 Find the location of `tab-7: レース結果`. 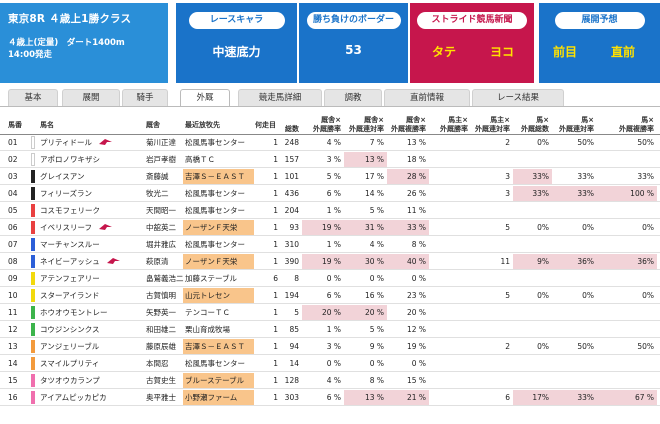

tab-7: レース結果 is located at coordinates (518, 97).